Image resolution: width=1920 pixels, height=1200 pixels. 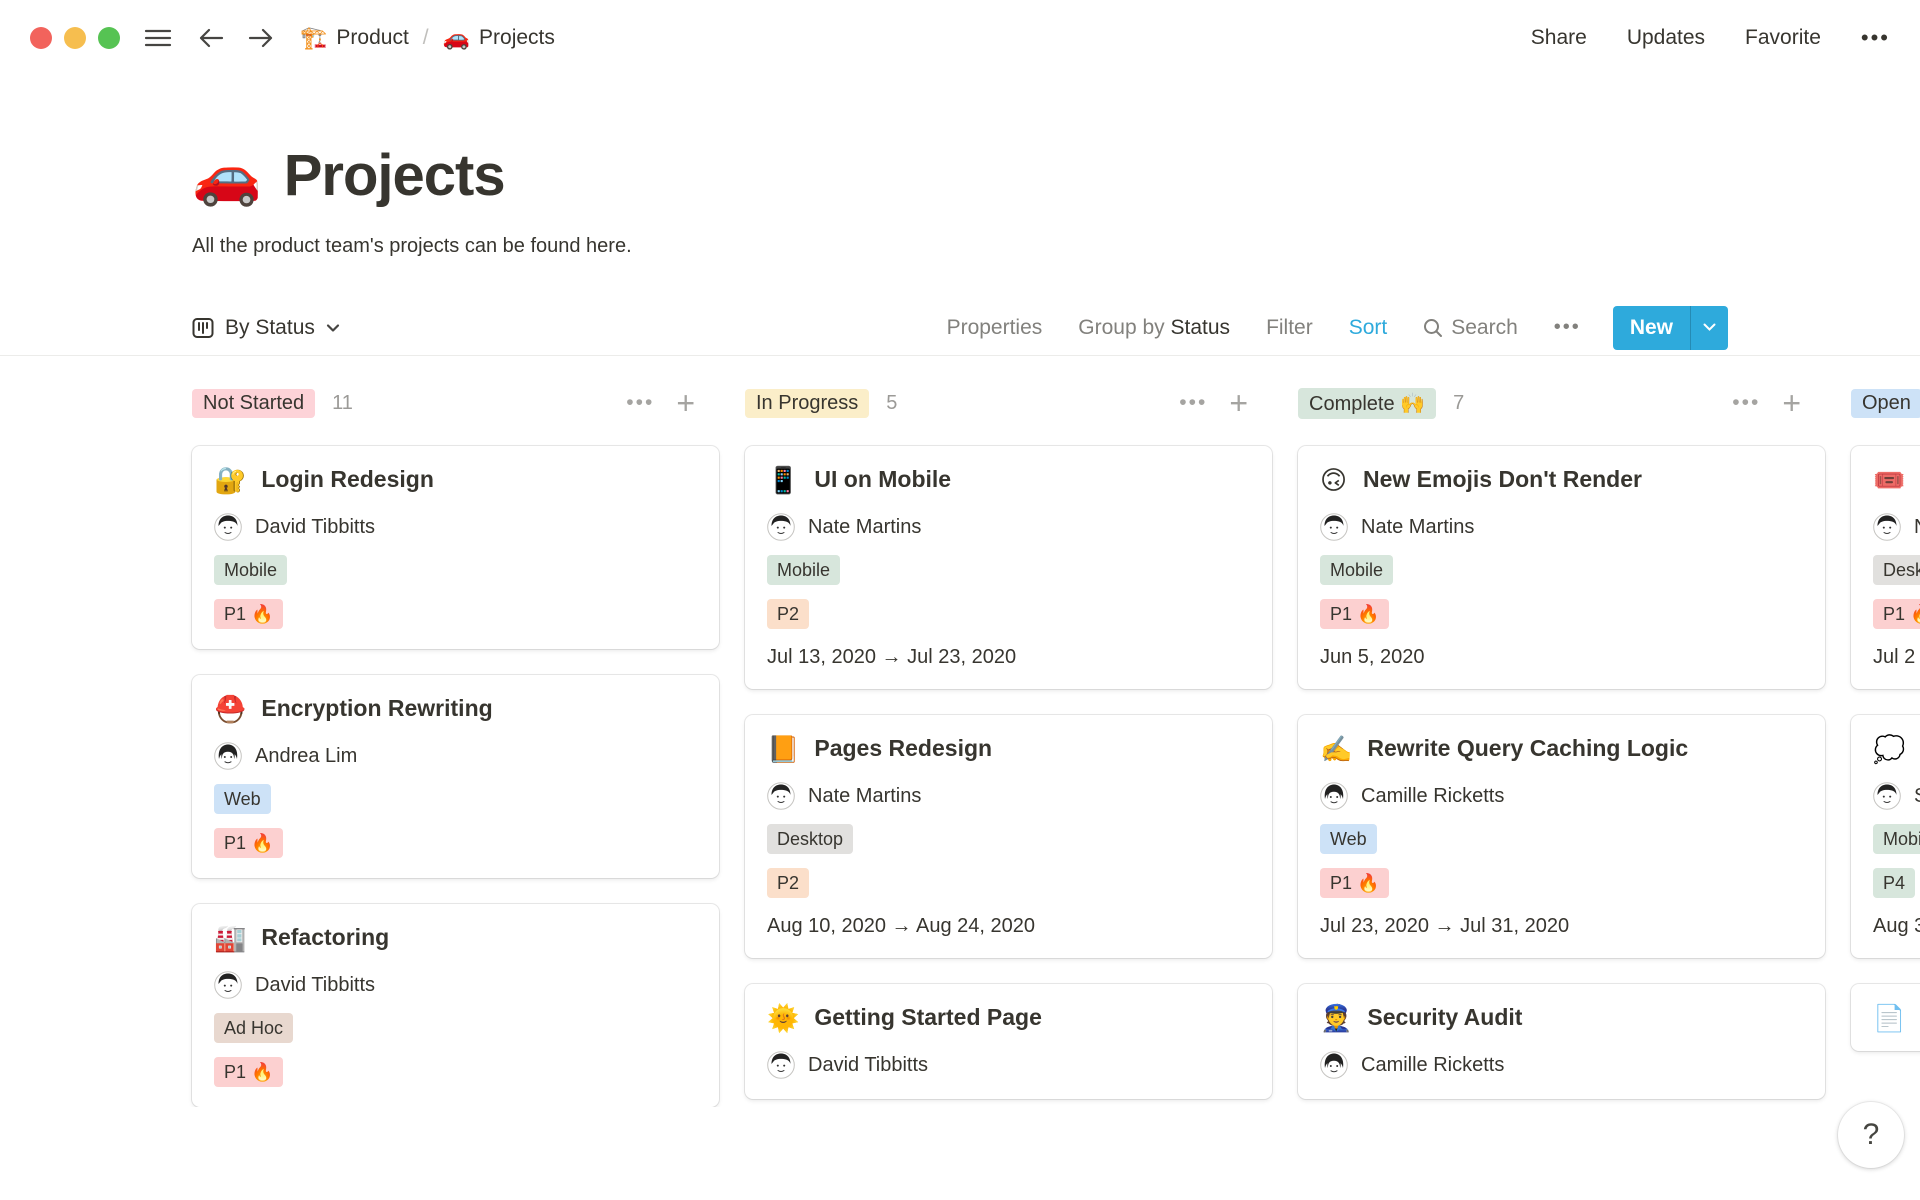 What do you see at coordinates (1561, 1041) in the screenshot?
I see `card-security-audit: 👮 Security Audit Camille Ricketts` at bounding box center [1561, 1041].